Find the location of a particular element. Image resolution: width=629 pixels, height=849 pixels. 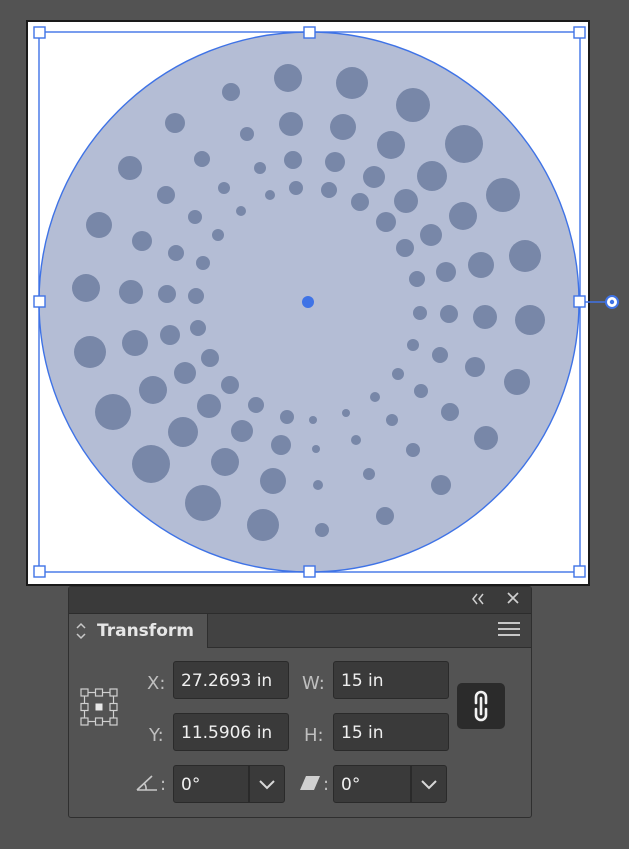

rotate-field: 0° is located at coordinates (211, 784).